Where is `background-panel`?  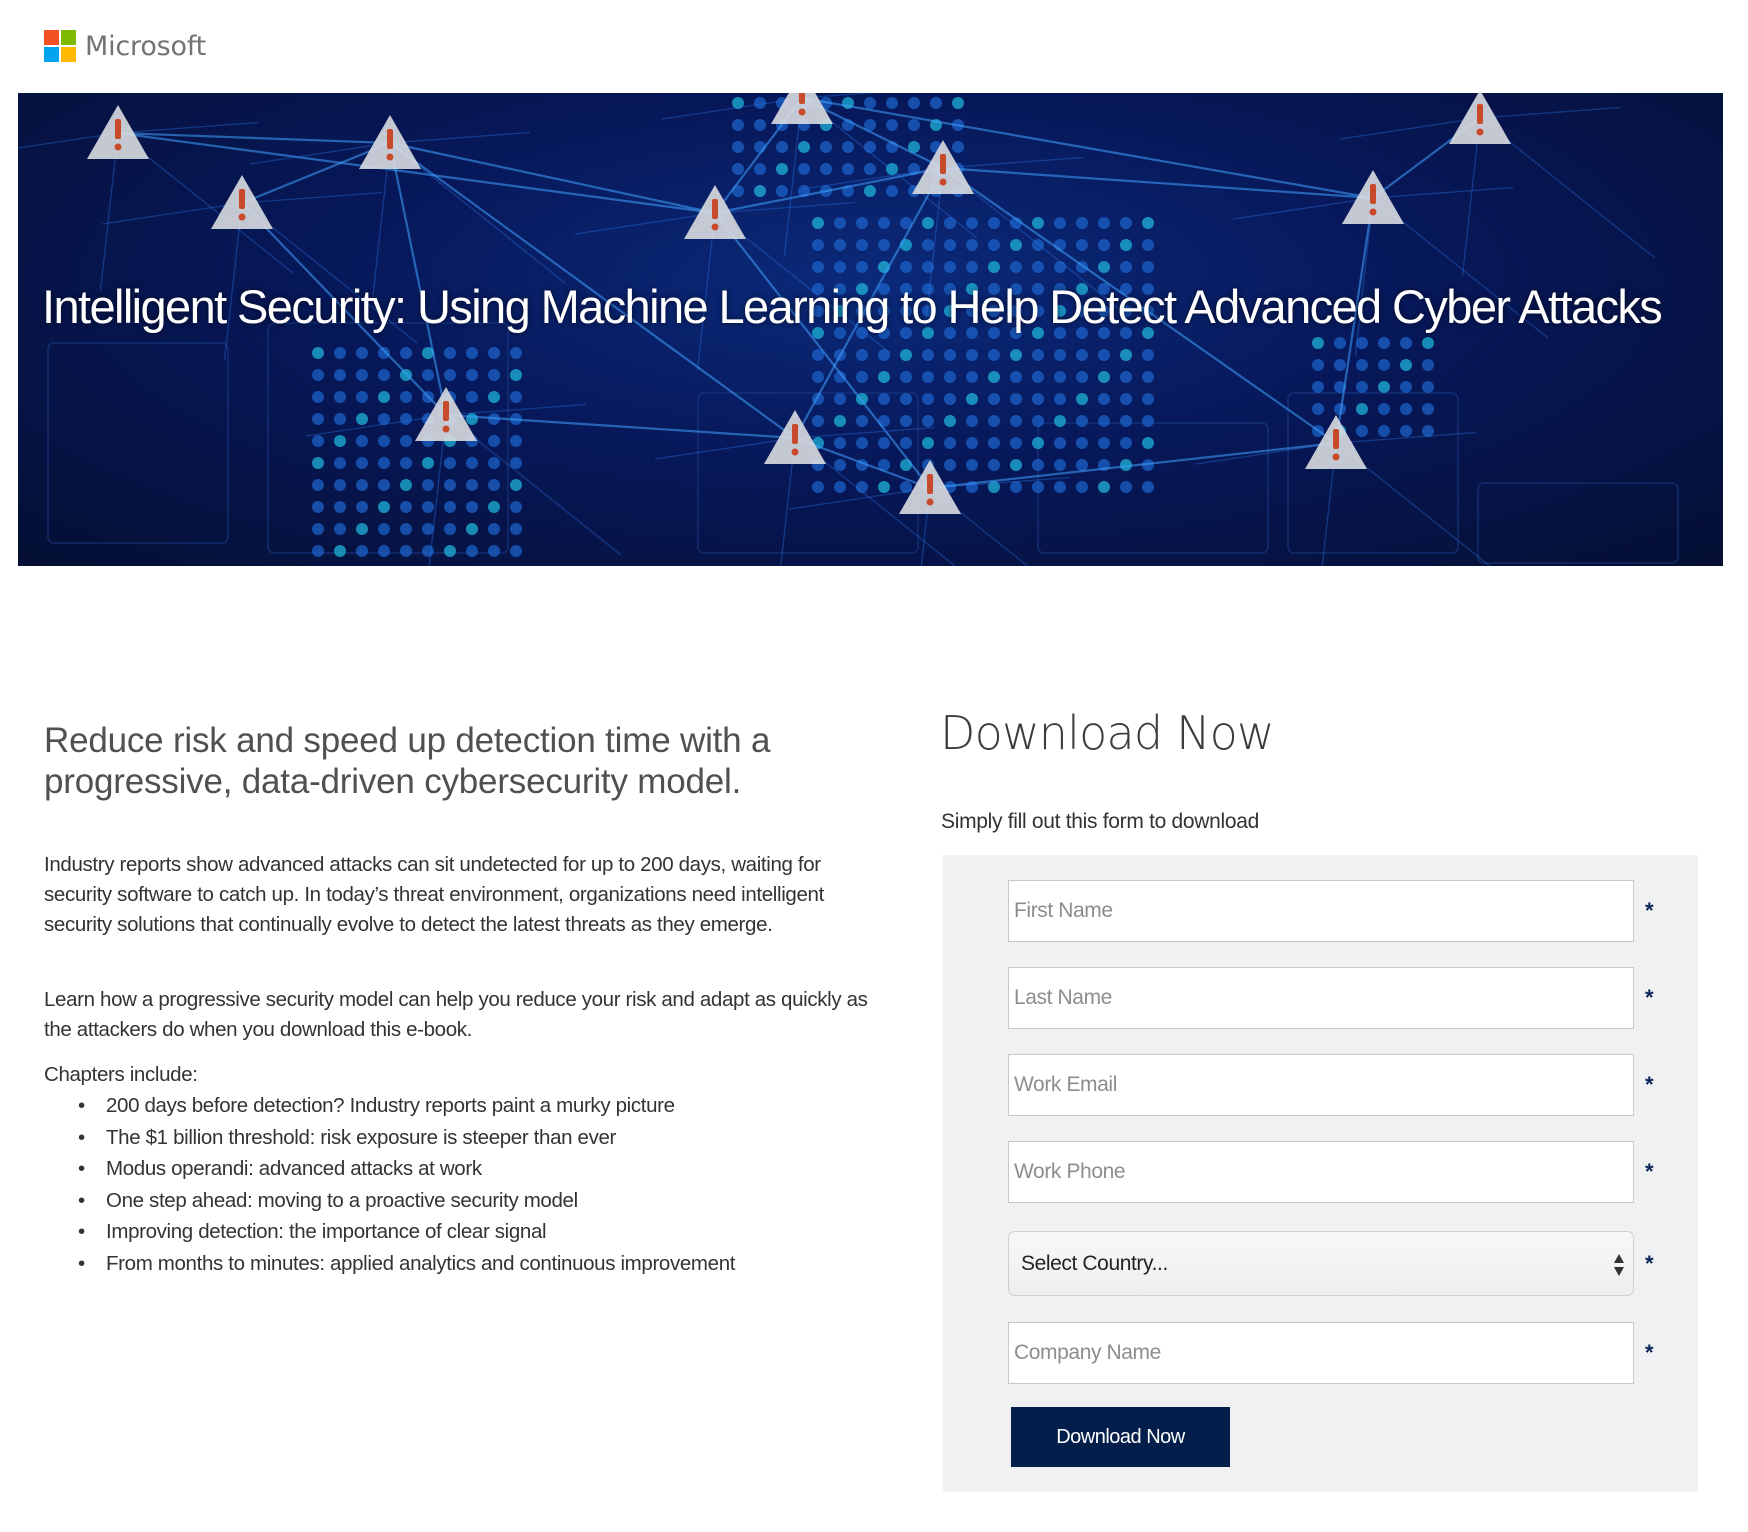
background-panel is located at coordinates (138, 443).